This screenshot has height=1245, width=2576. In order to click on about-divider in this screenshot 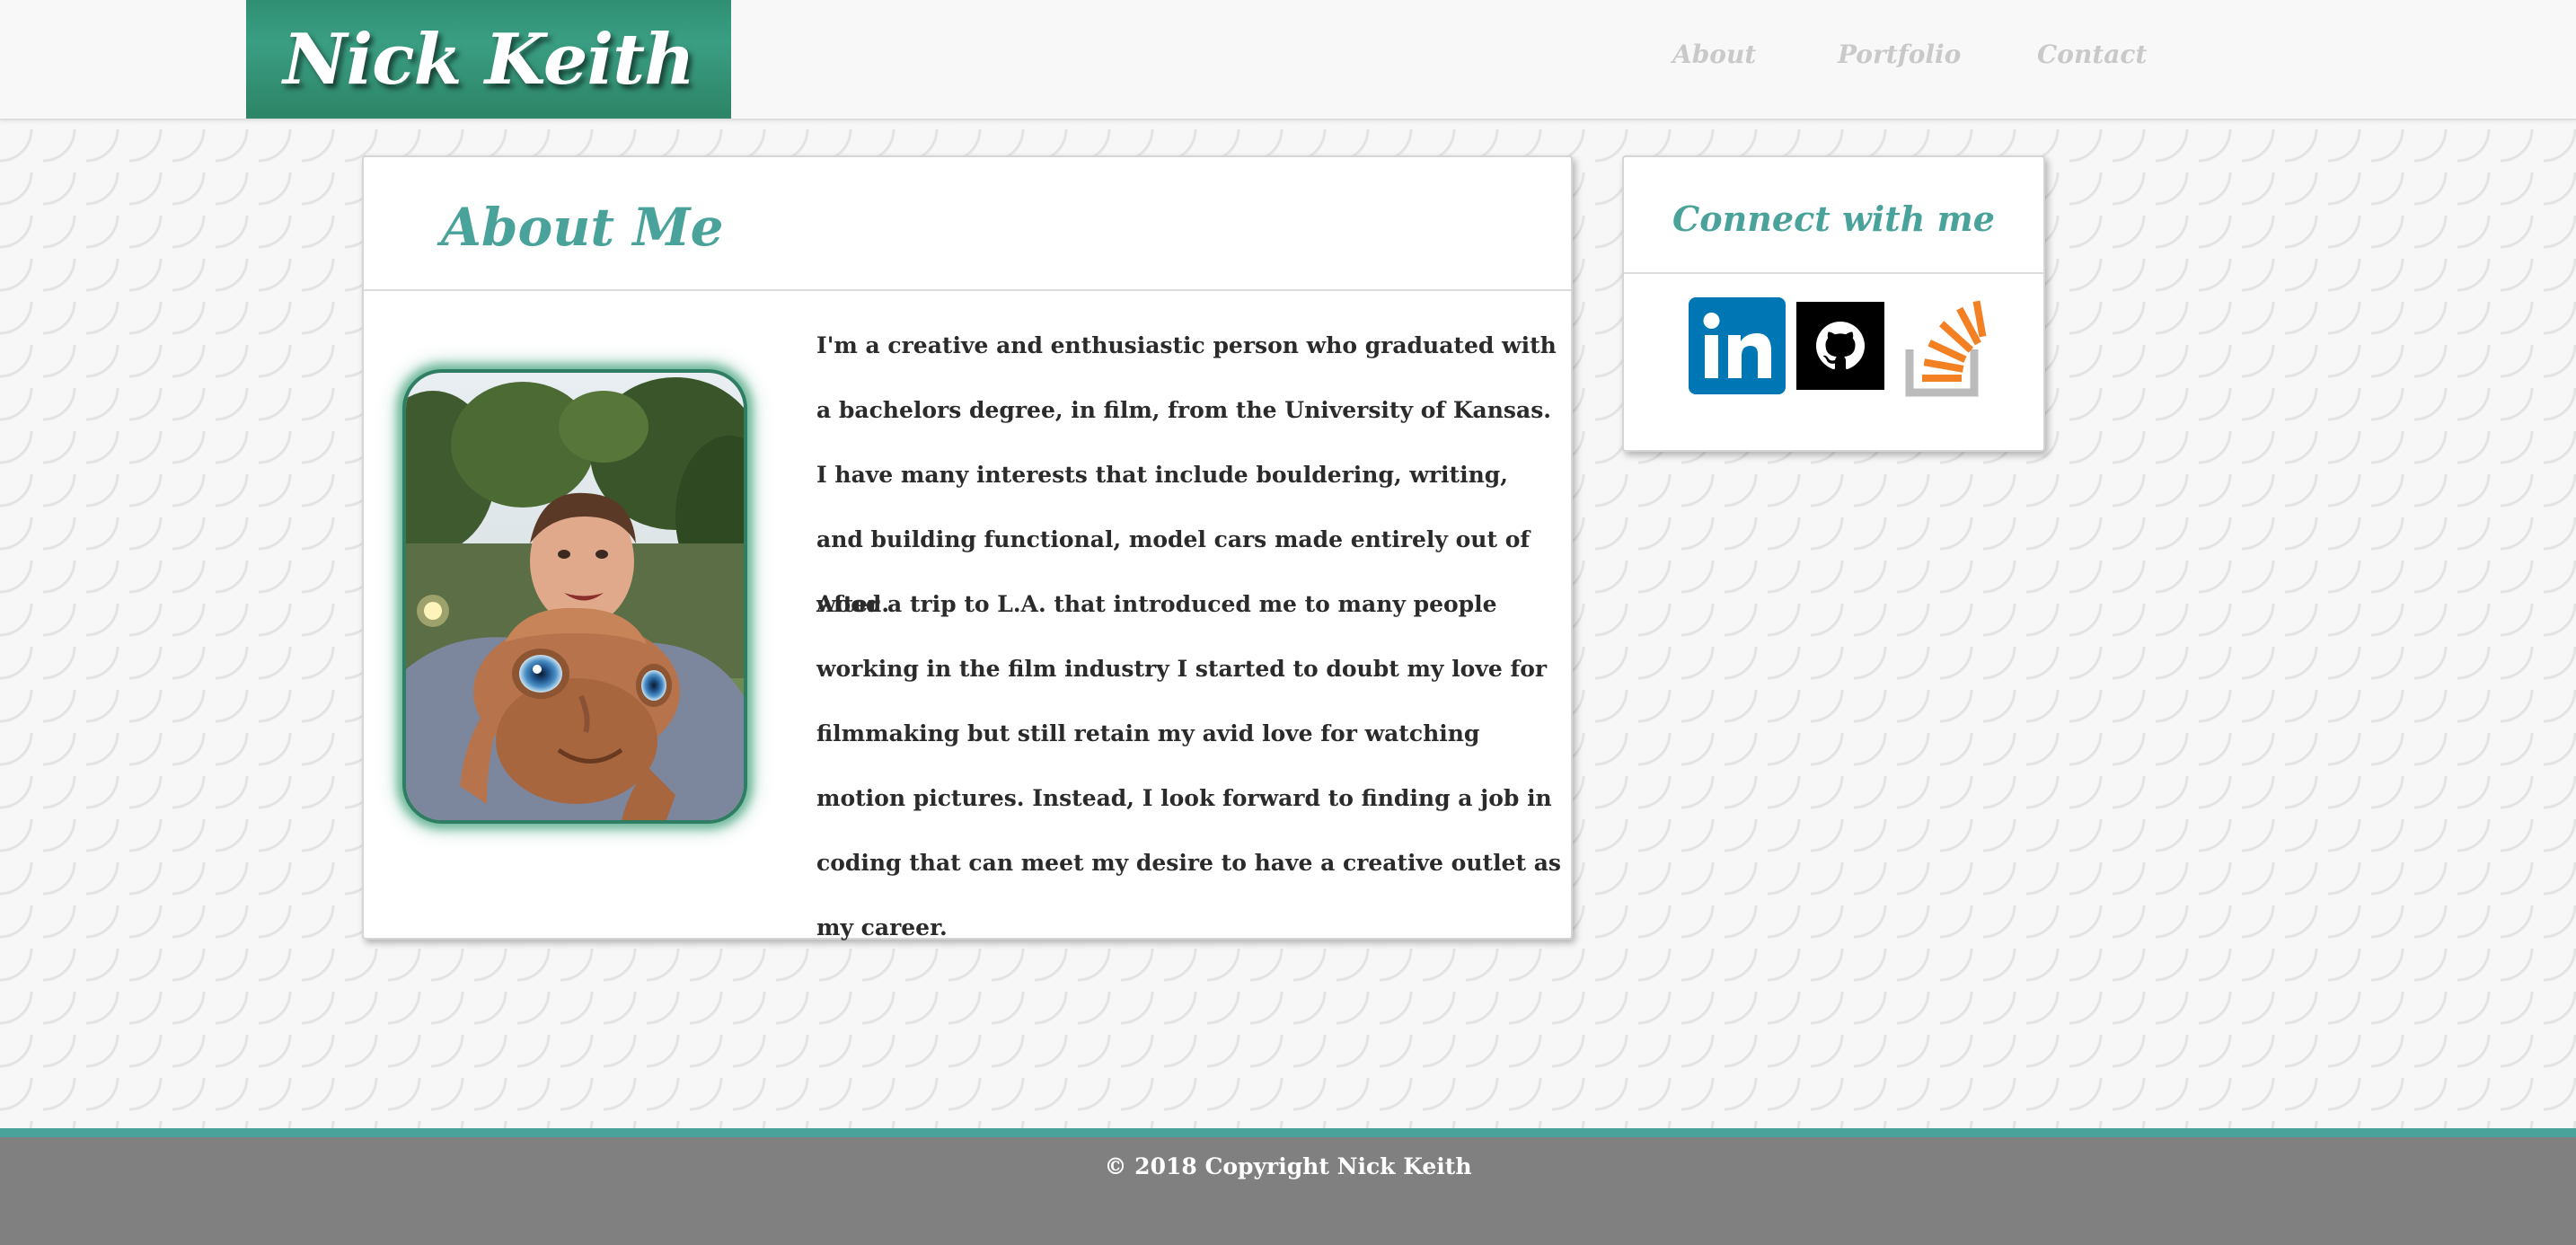, I will do `click(967, 290)`.